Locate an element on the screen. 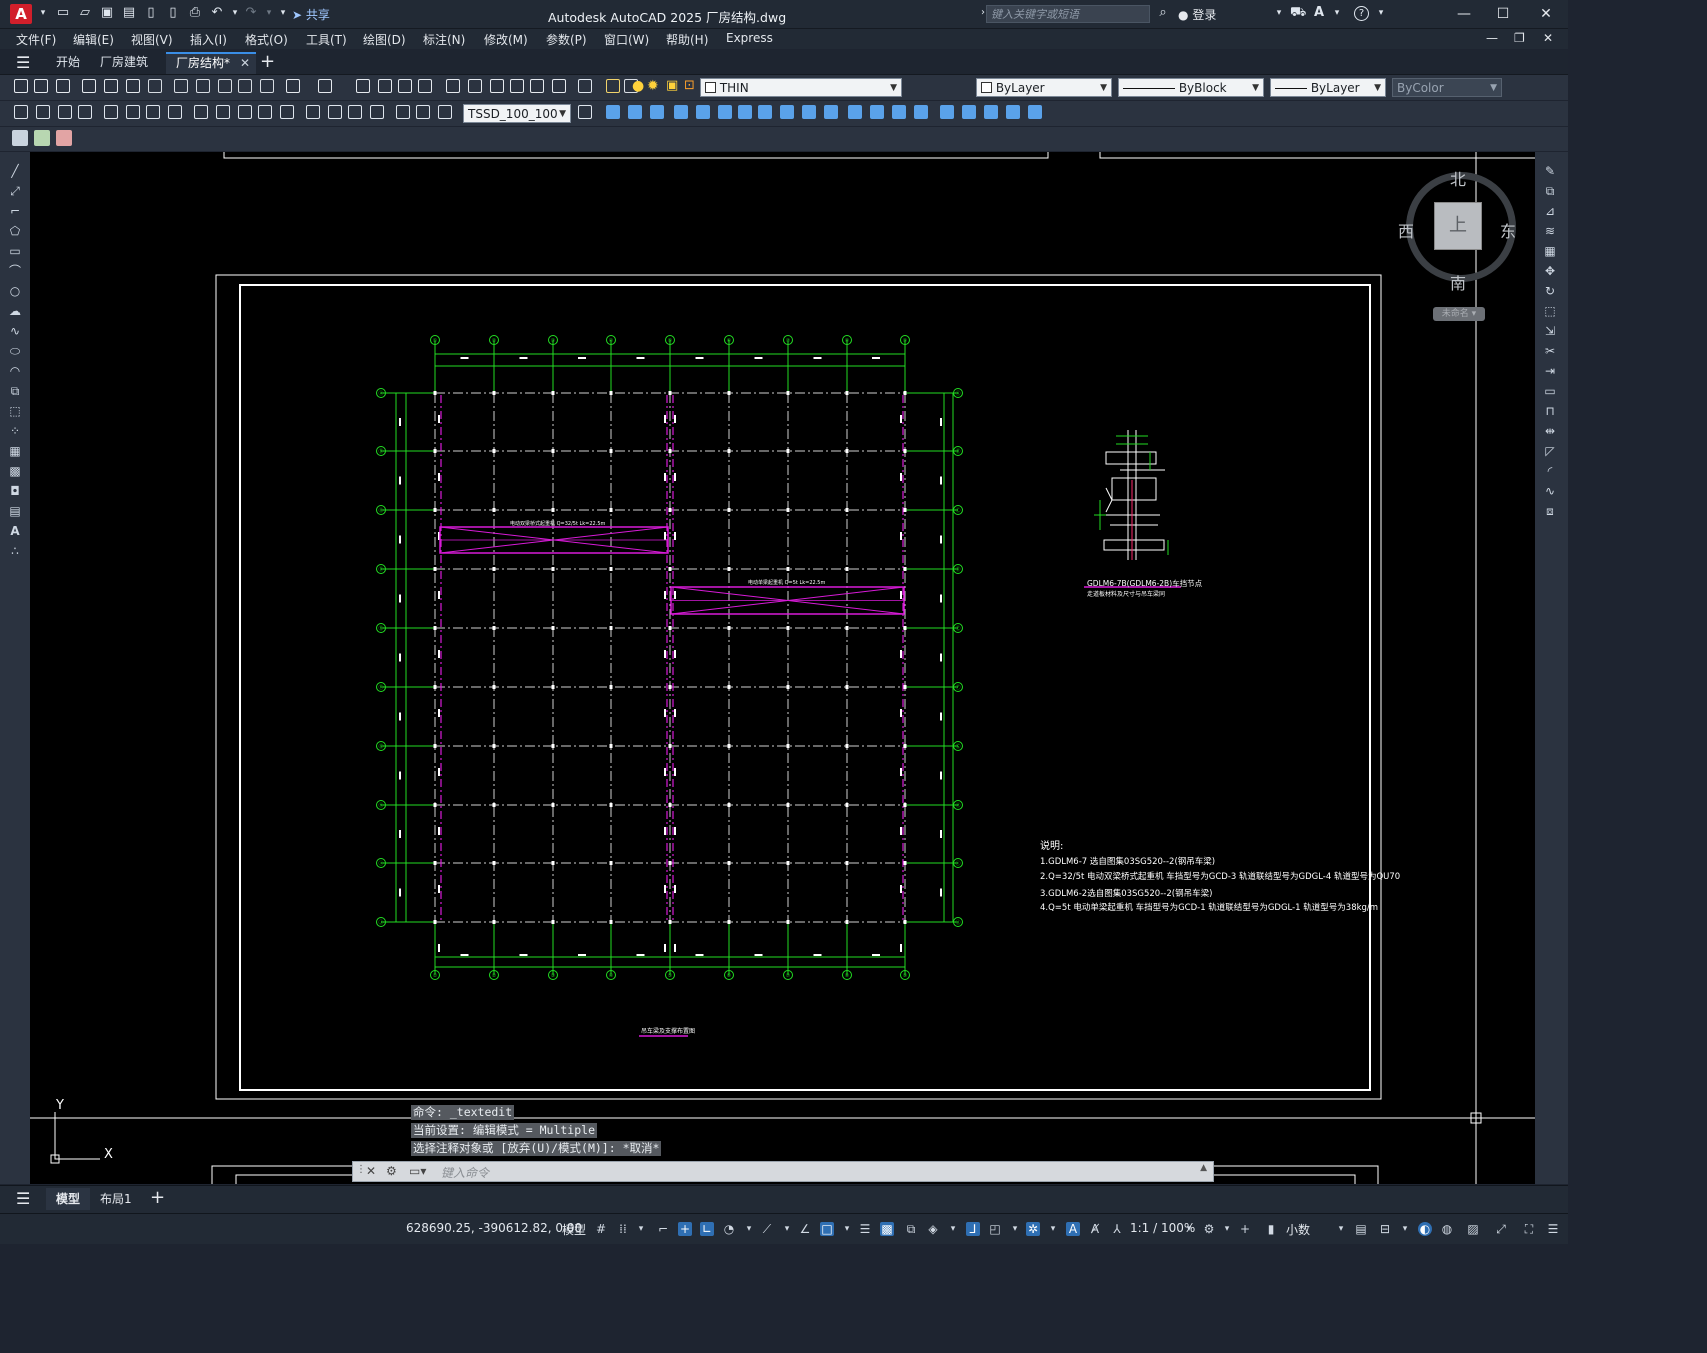 Image resolution: width=1707 pixels, height=1353 pixels. cut-icon is located at coordinates (203, 86).